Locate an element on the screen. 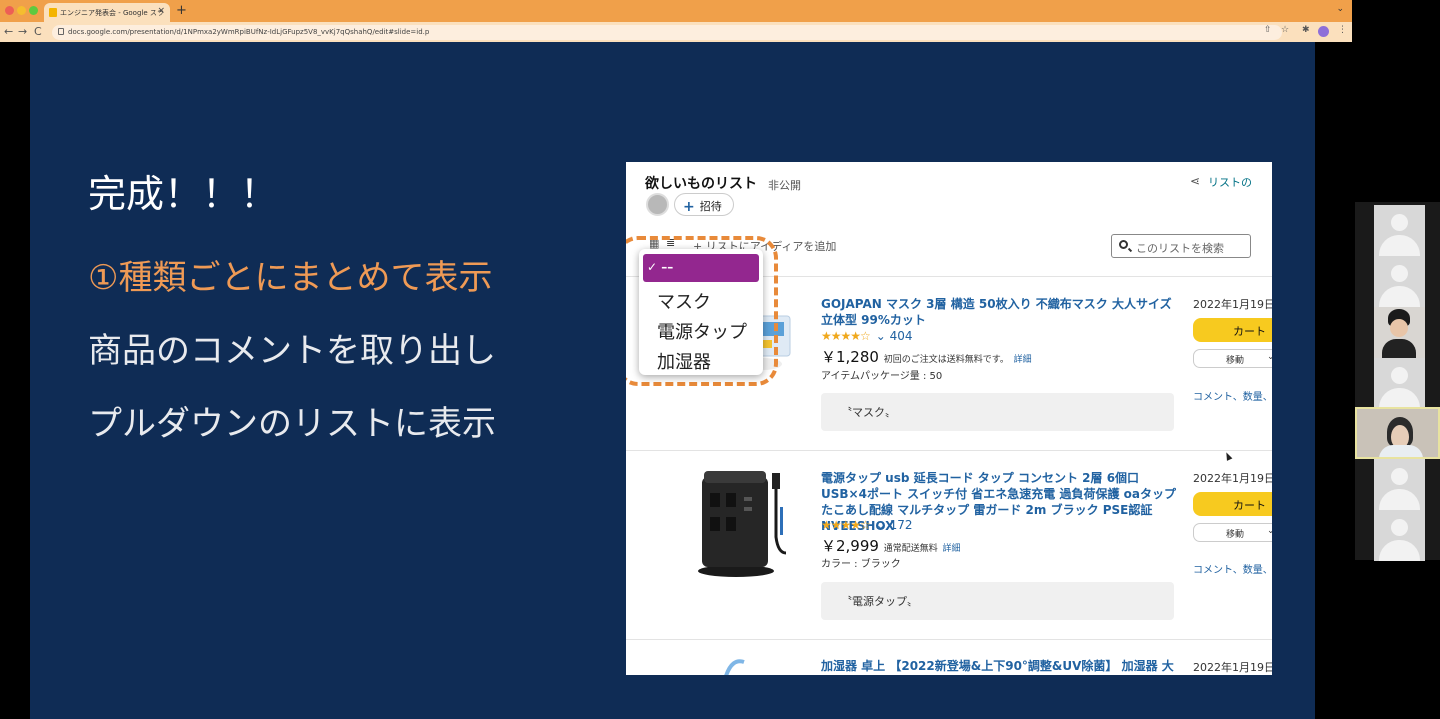 This screenshot has height=719, width=1440. reload-button: C is located at coordinates (38, 31).